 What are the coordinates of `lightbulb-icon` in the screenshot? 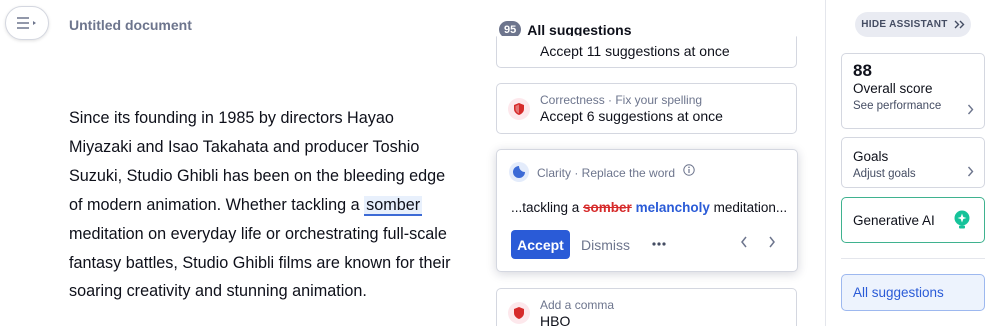 It's located at (962, 219).